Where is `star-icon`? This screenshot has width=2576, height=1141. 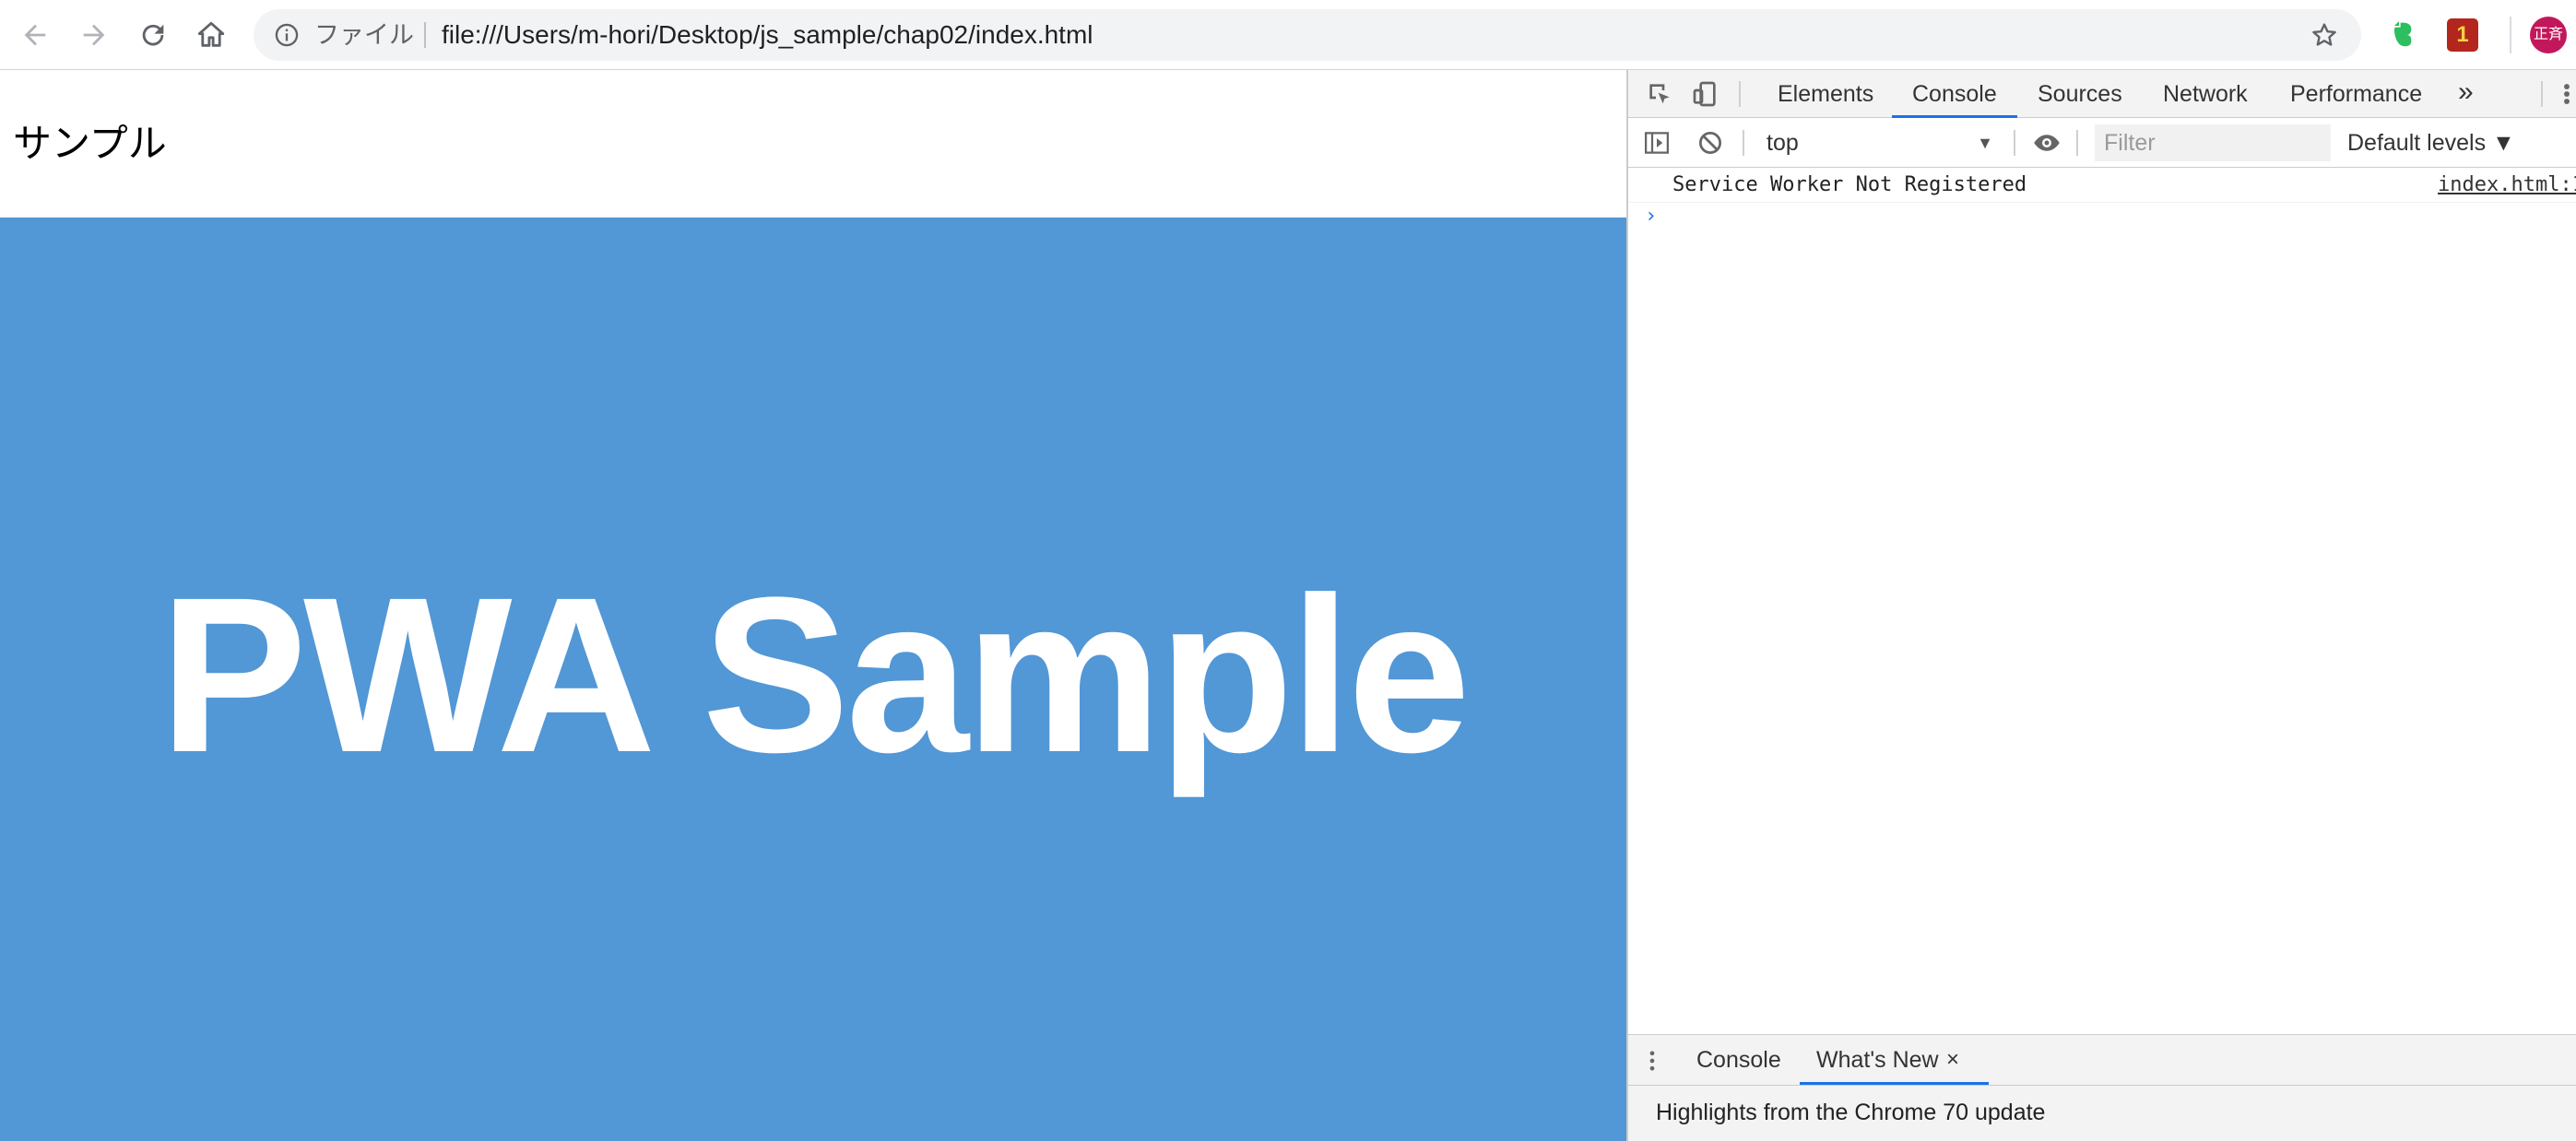 star-icon is located at coordinates (2324, 35).